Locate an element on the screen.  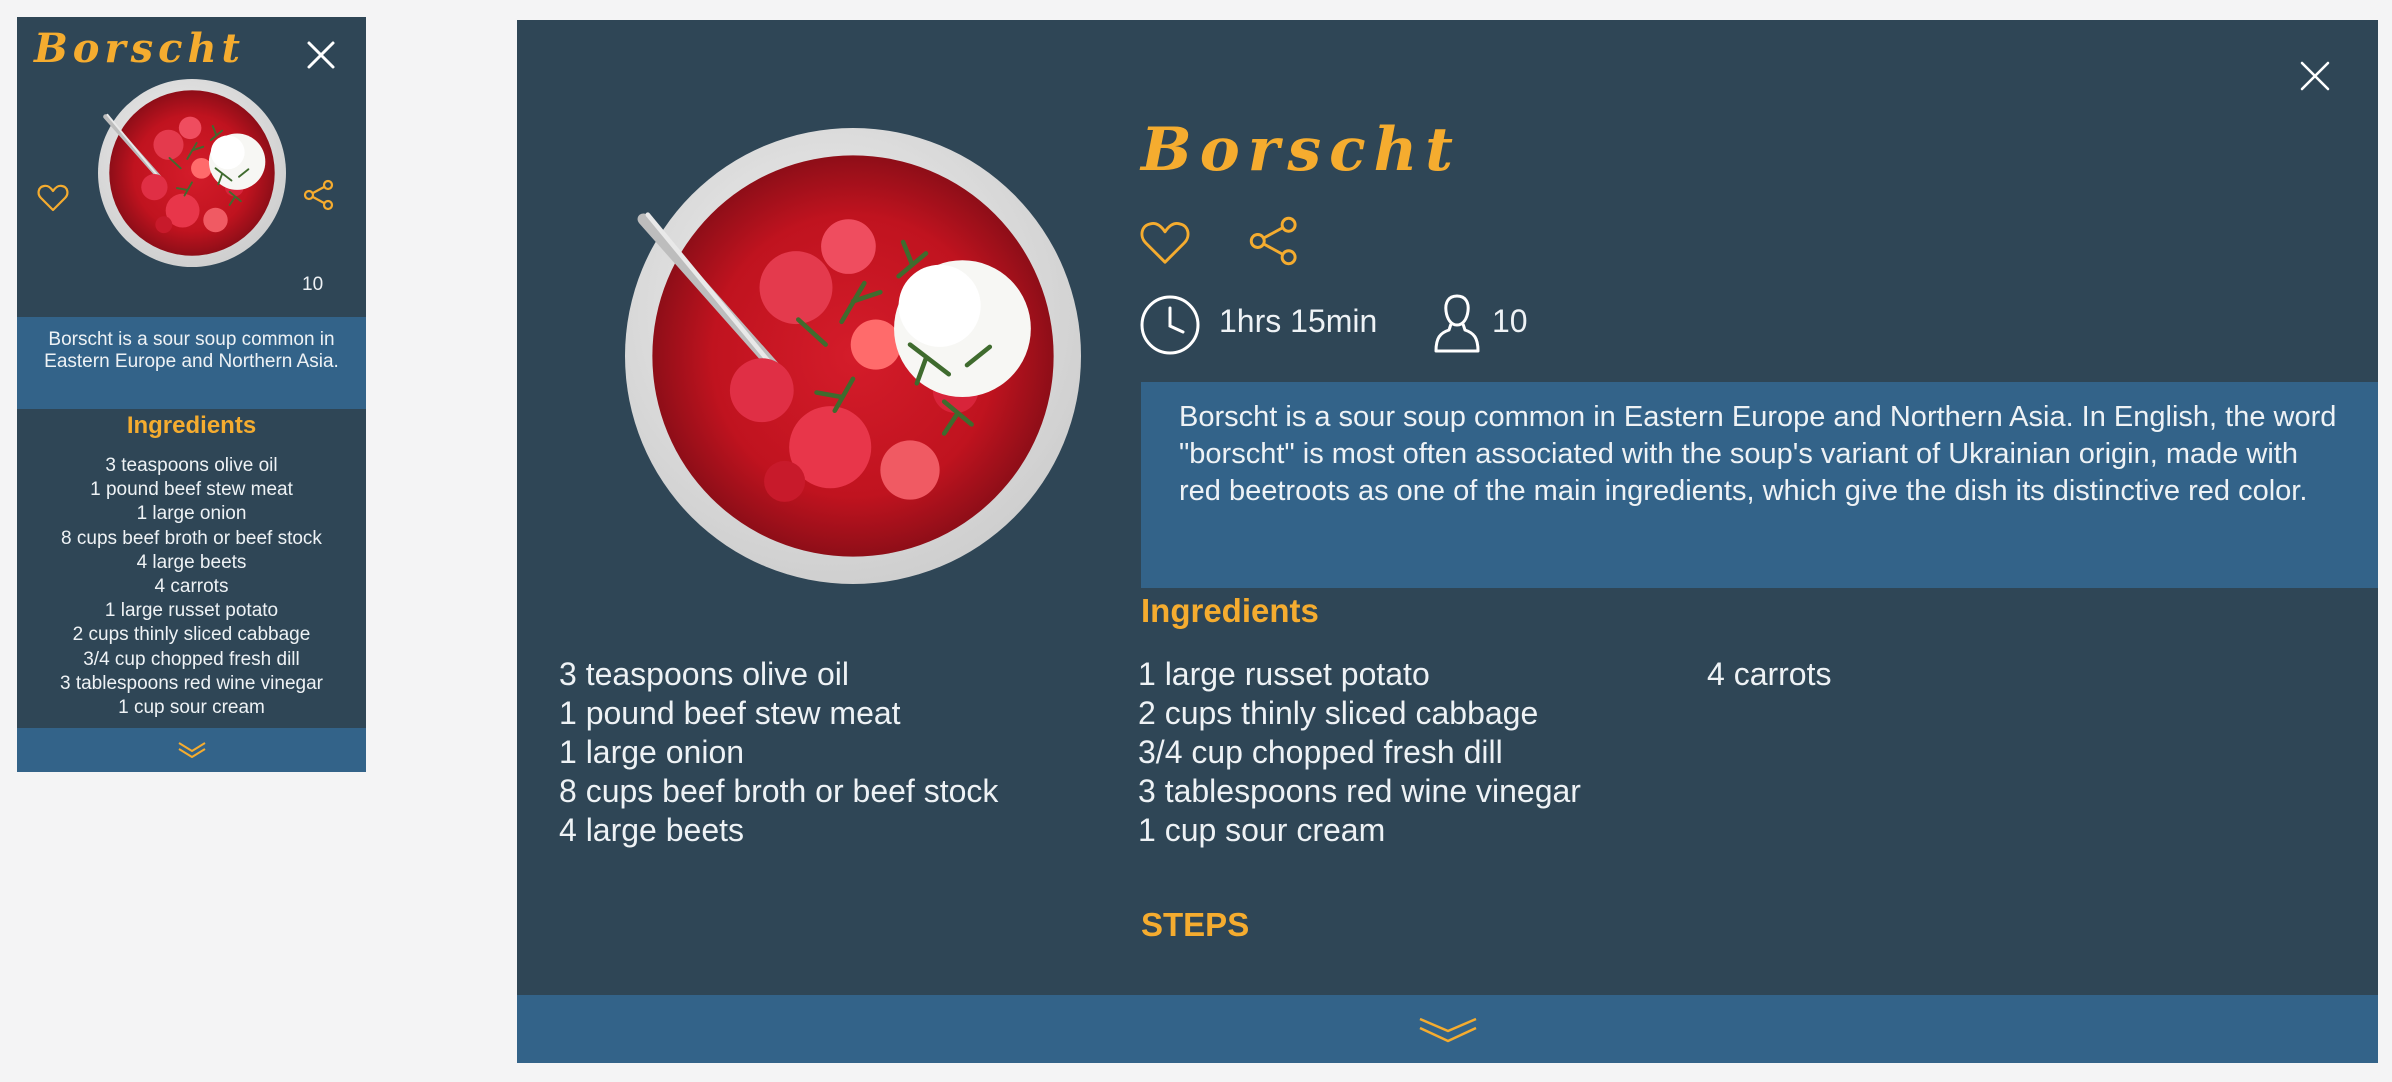
person-icon is located at coordinates (1457, 323).